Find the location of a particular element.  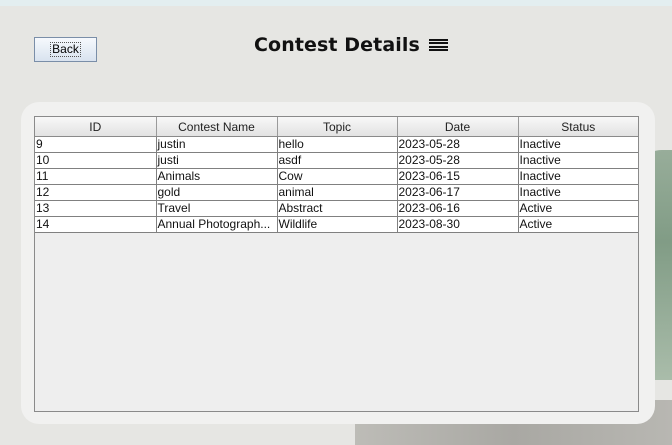

cell-topic: Cow is located at coordinates (337, 176).